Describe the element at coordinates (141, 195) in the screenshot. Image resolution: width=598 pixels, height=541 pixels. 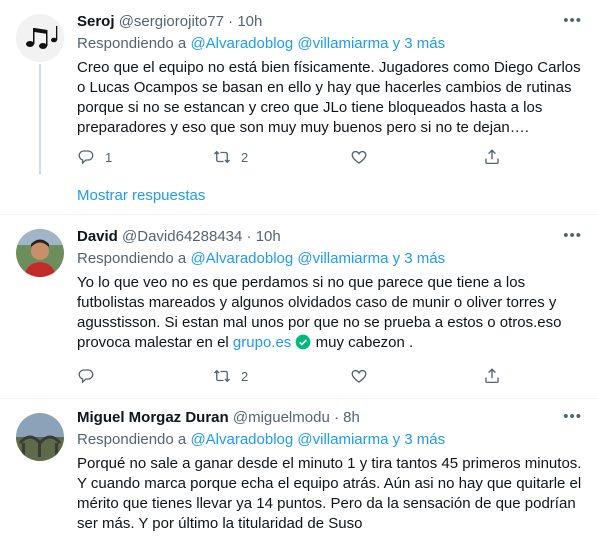
I see `show-replies-link: Mostrar respuestas` at that location.